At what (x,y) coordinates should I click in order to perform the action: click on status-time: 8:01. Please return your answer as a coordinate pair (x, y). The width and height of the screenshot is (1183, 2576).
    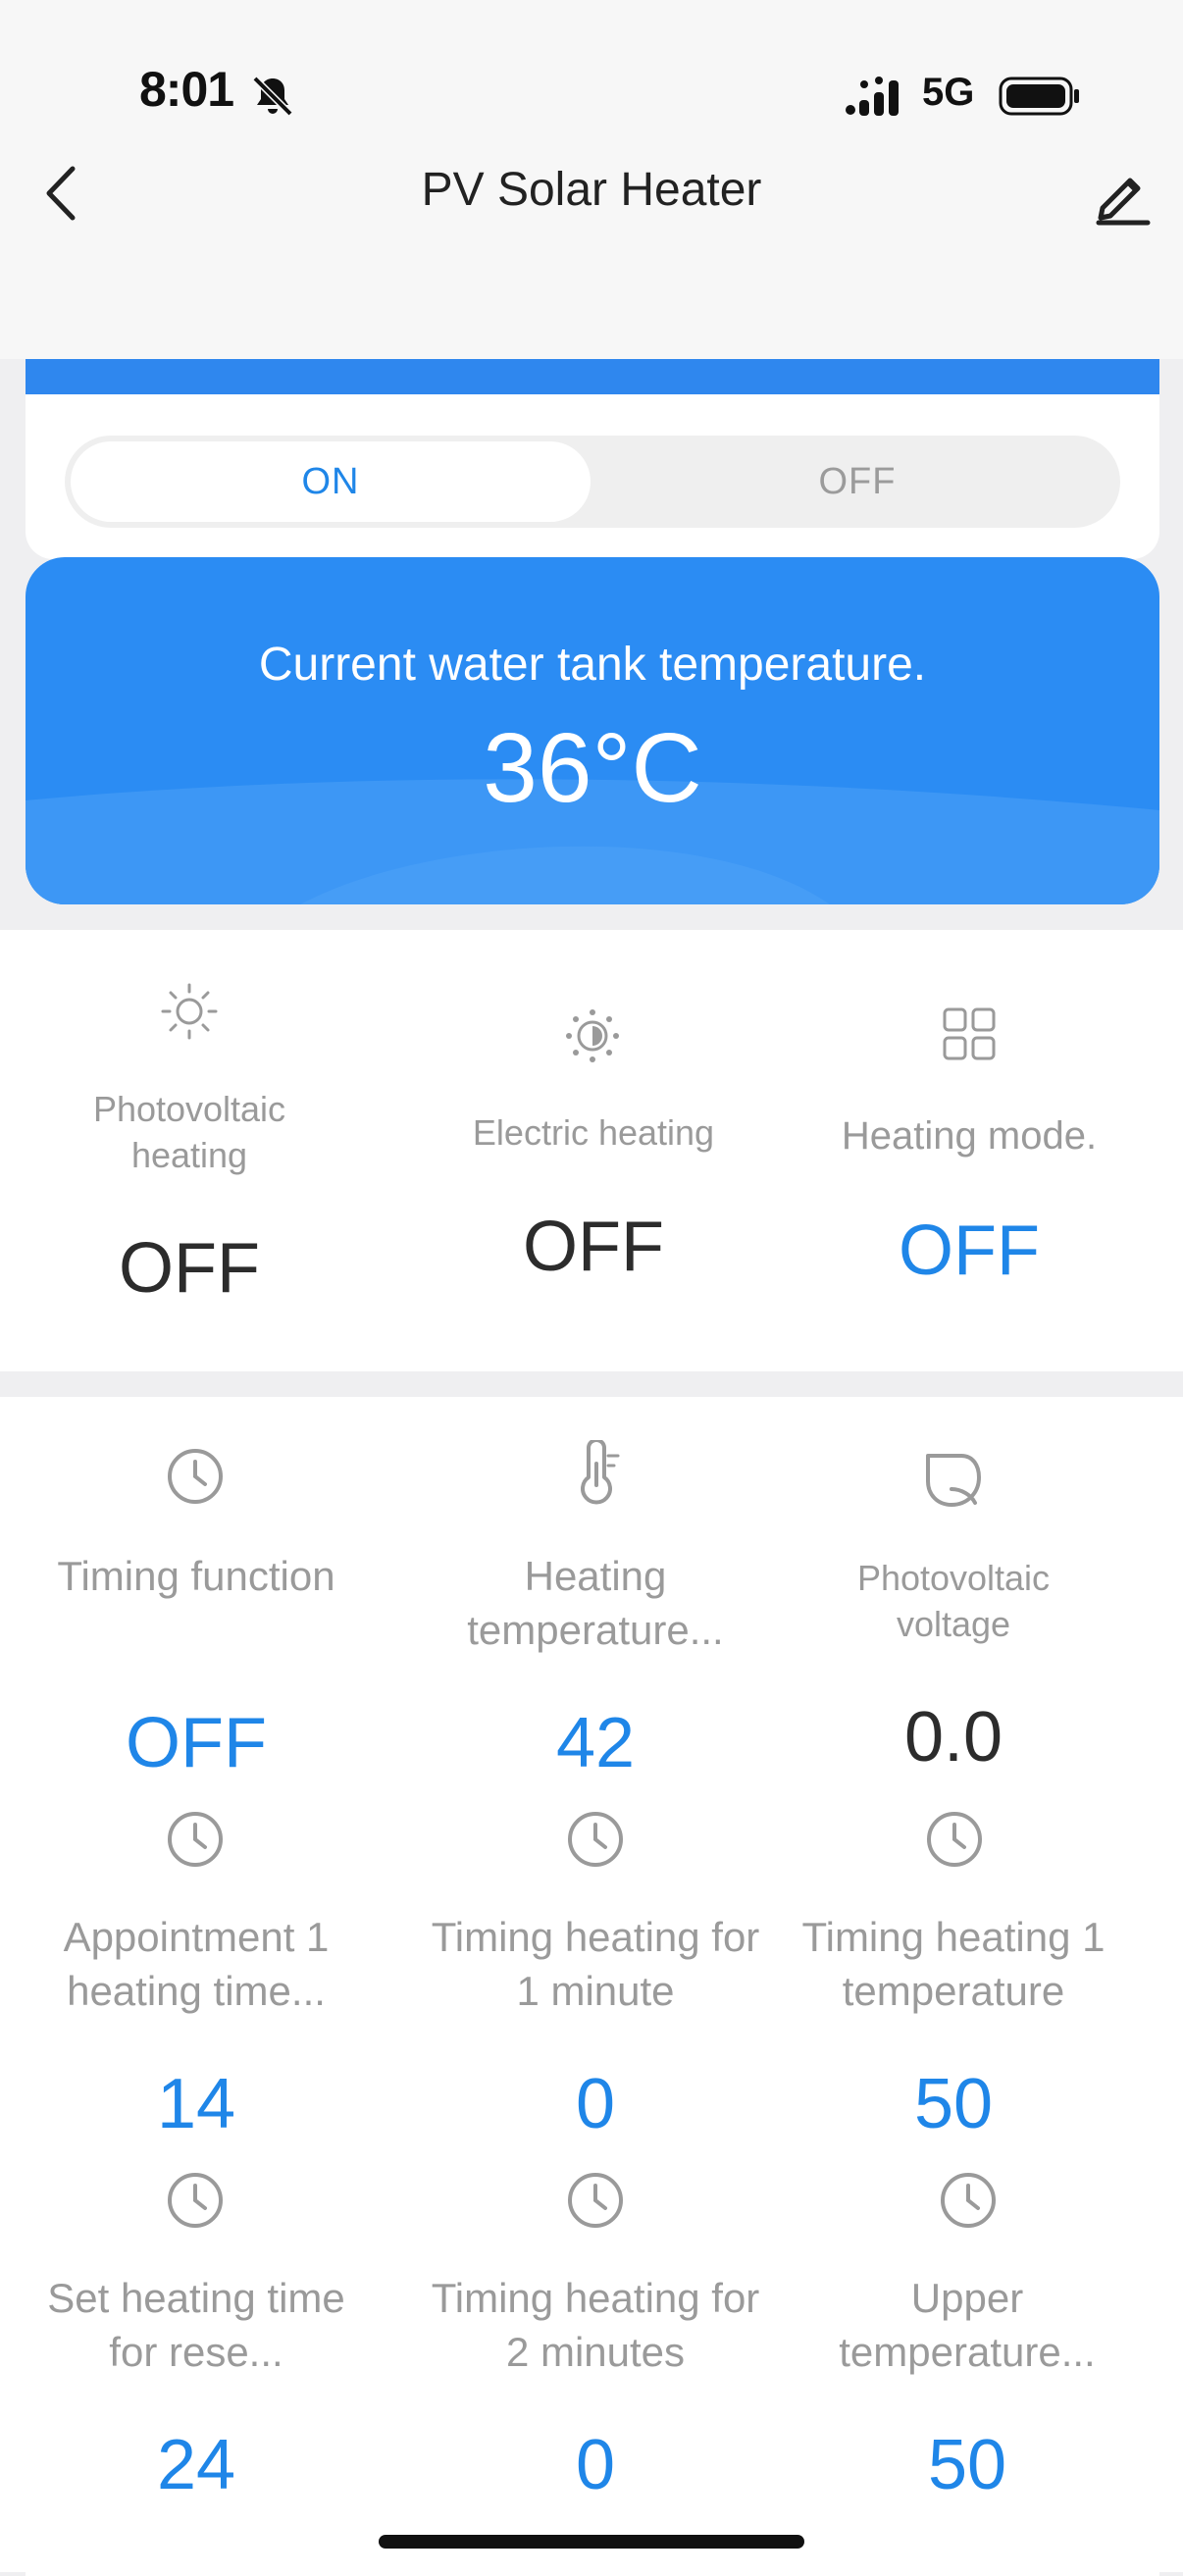
    Looking at the image, I should click on (186, 89).